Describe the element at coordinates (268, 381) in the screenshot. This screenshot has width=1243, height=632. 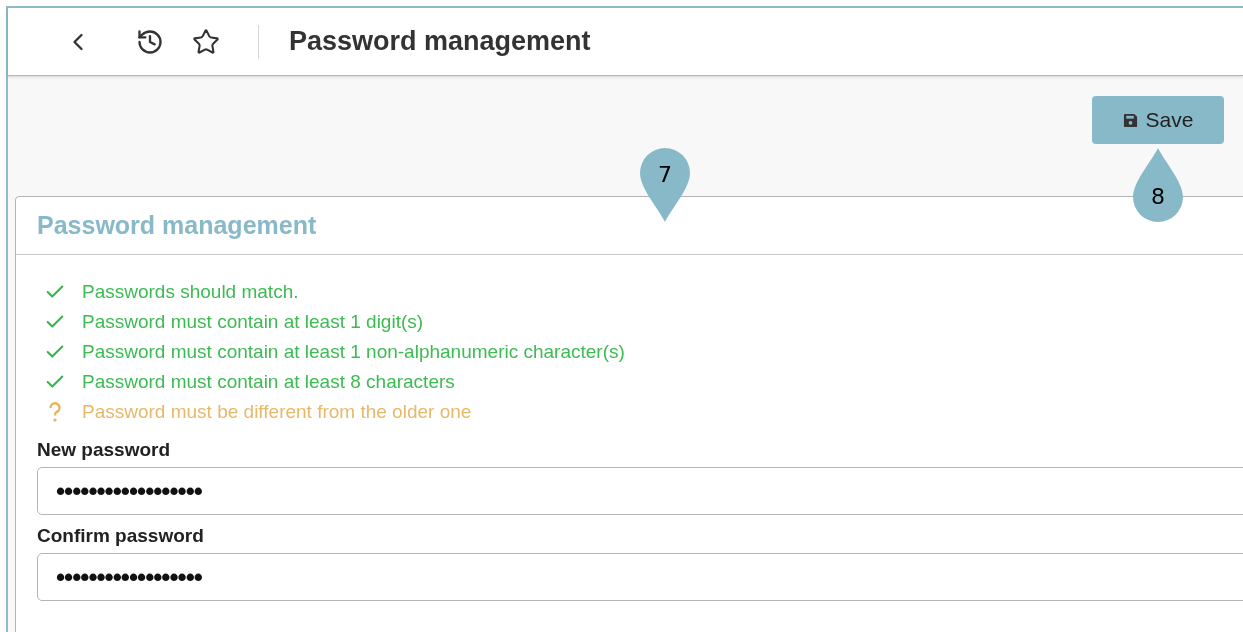
I see `rule-text: Password must contain at least 8 characters` at that location.